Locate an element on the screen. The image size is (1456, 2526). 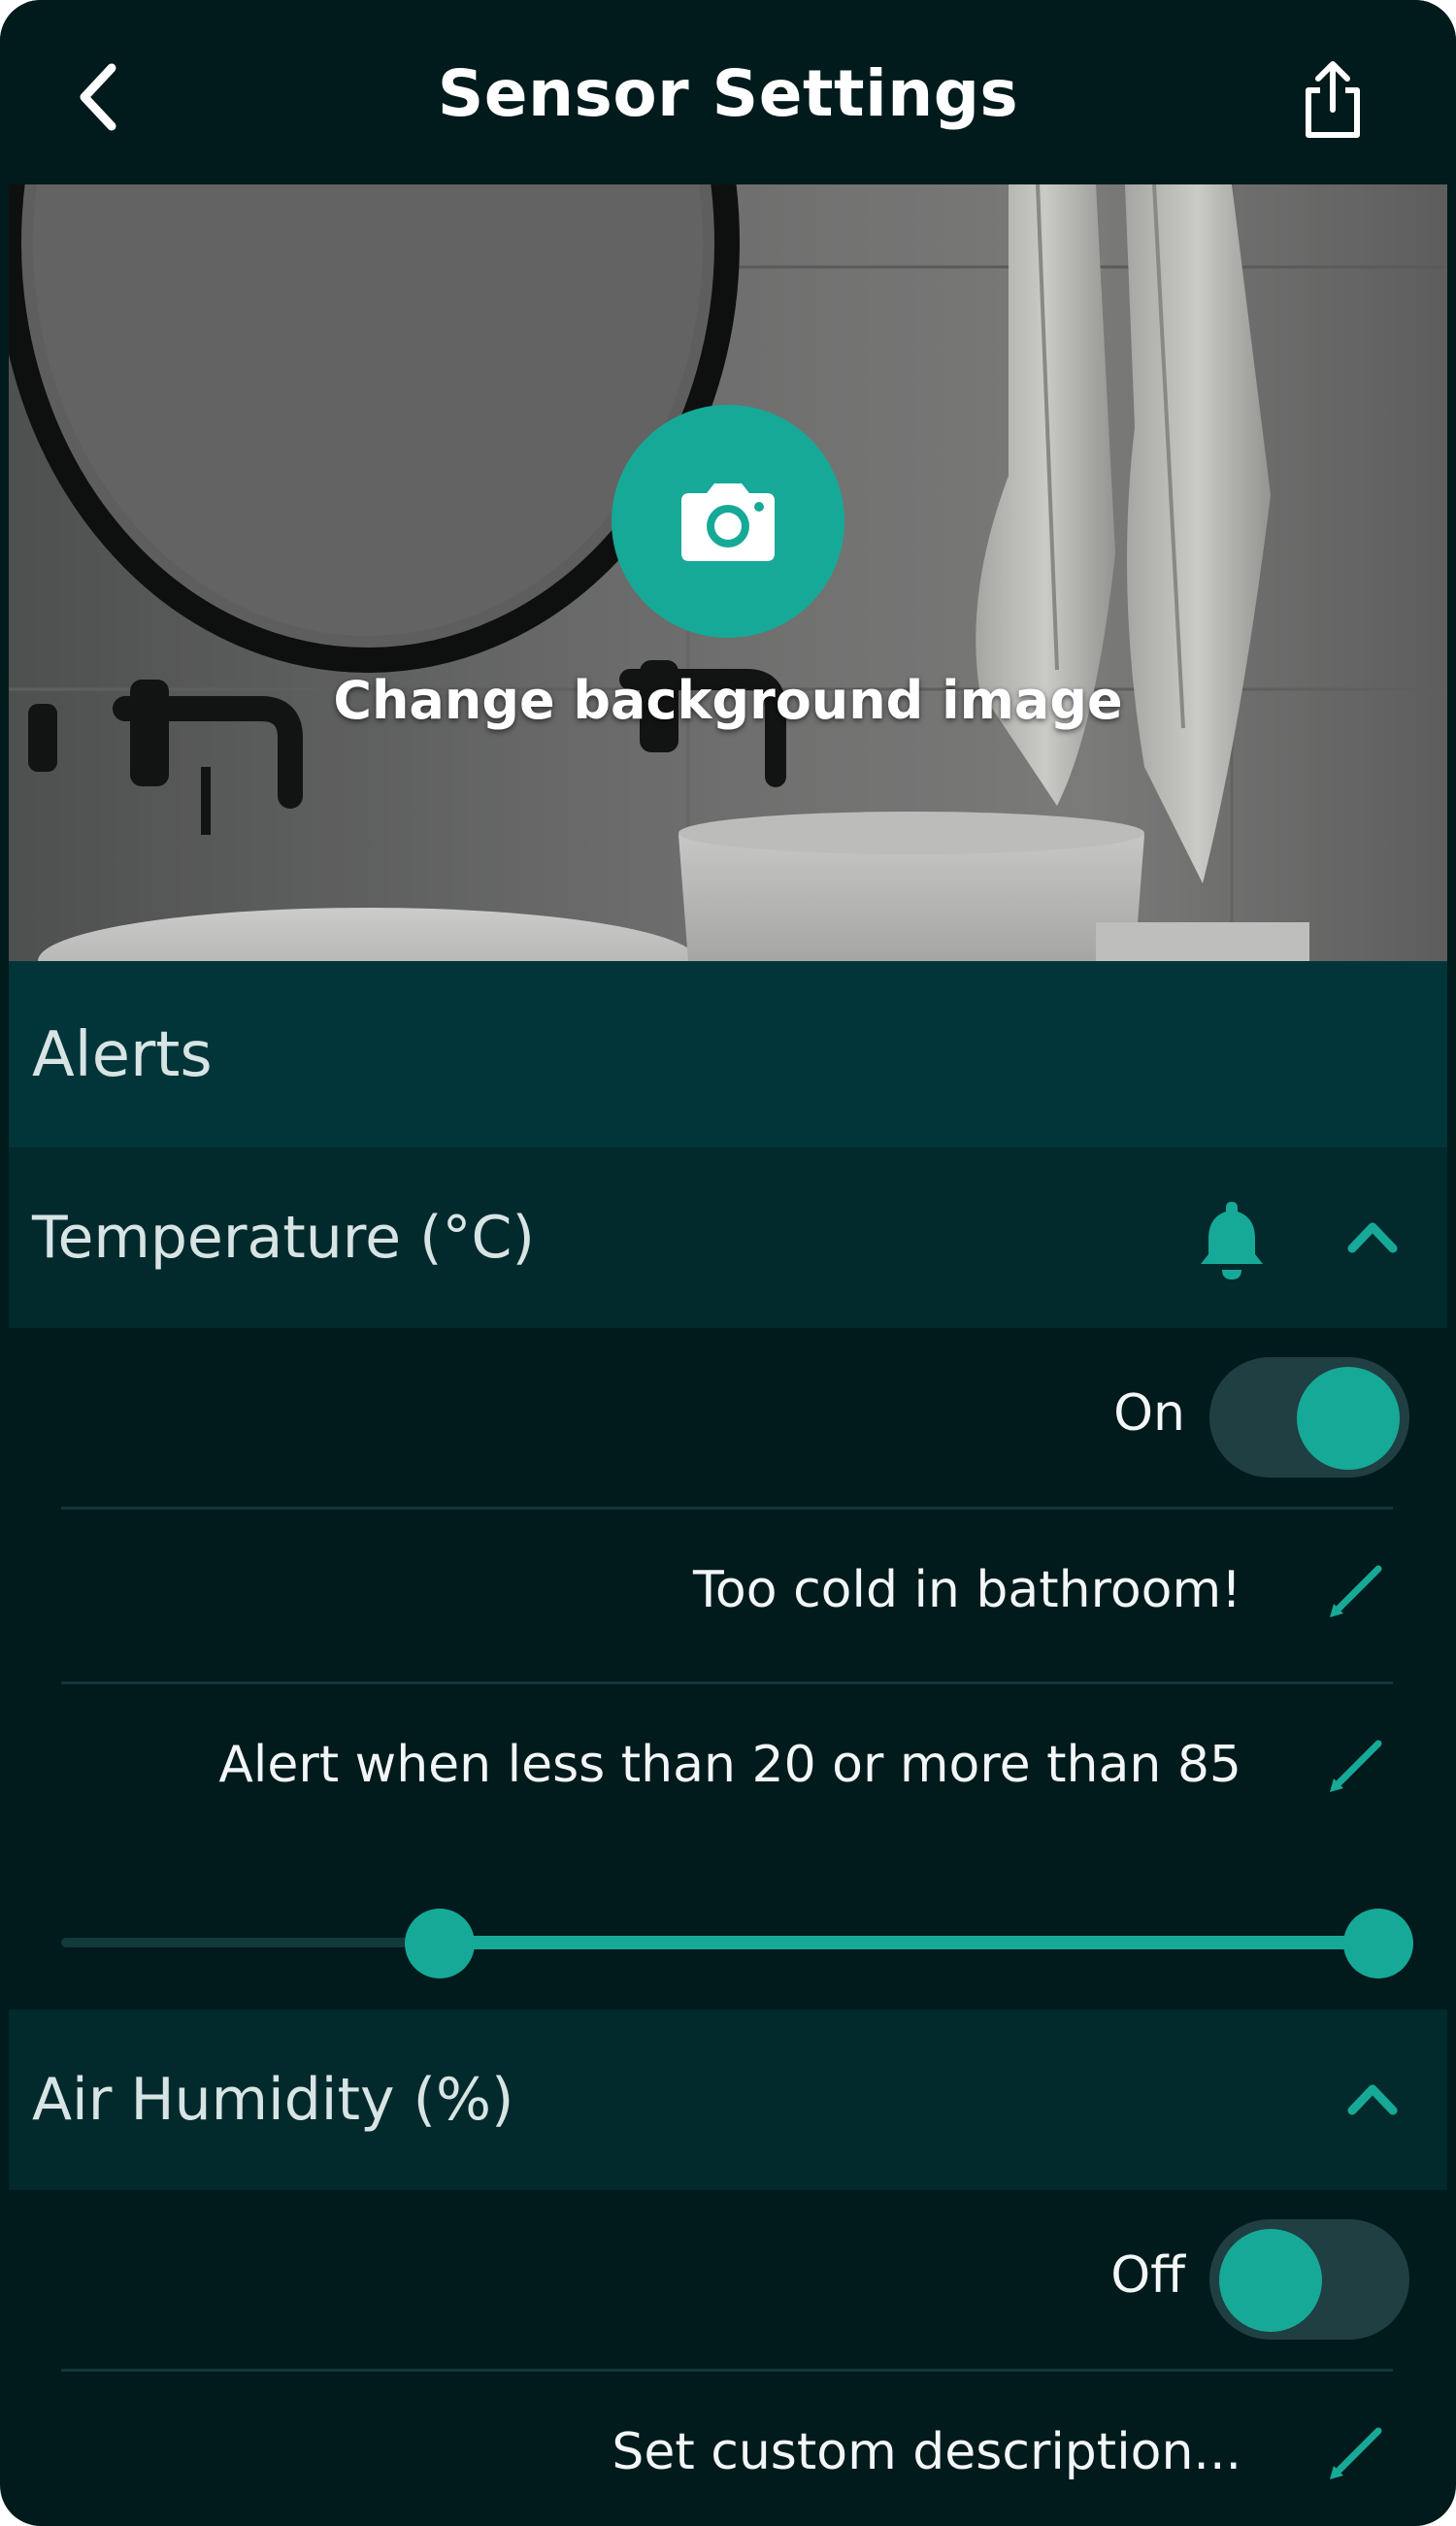
alerts-section-header: Alerts is located at coordinates (728, 1054).